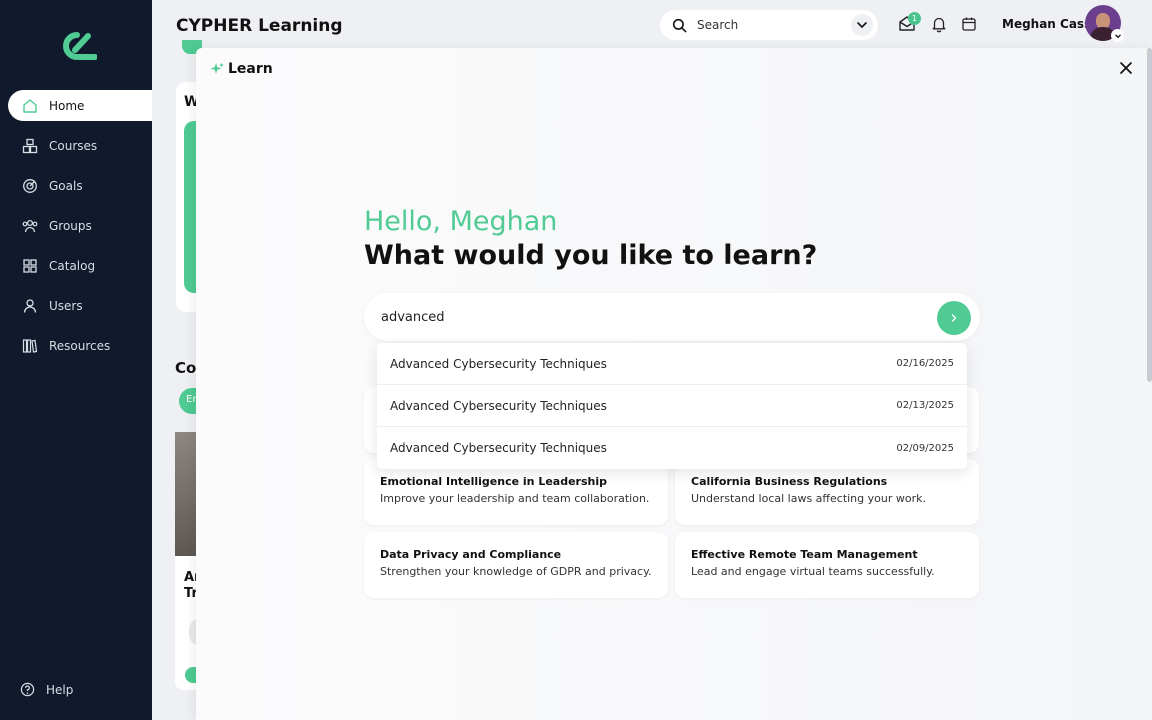 Image resolution: width=1152 pixels, height=720 pixels. Describe the element at coordinates (494, 481) in the screenshot. I see `suggestion-title: Emotional Intelligence in Leadership` at that location.